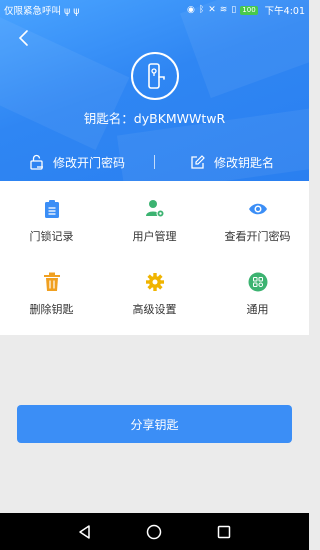 This screenshot has width=320, height=550. I want to click on nav-back-button, so click(85, 532).